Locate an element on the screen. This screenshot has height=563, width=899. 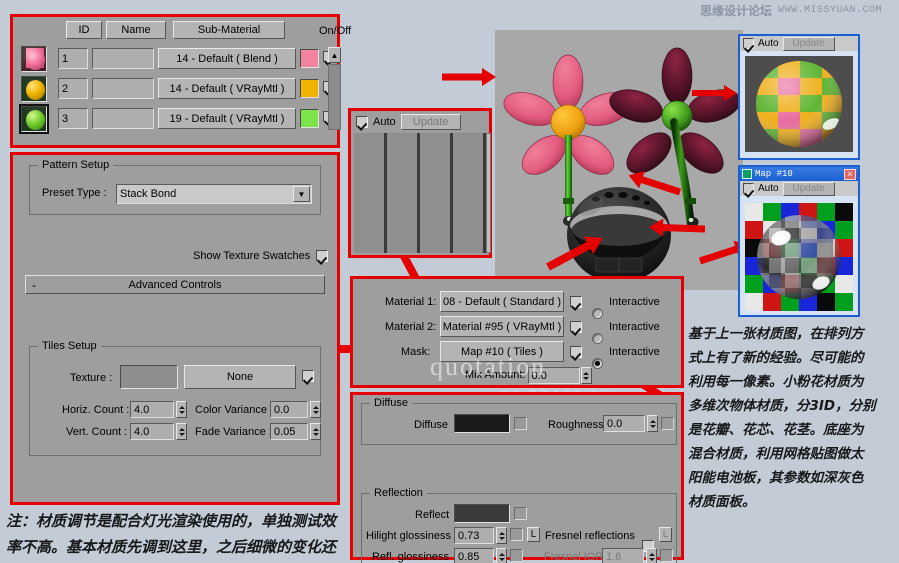
mix-amount-spinner is located at coordinates (586, 375).